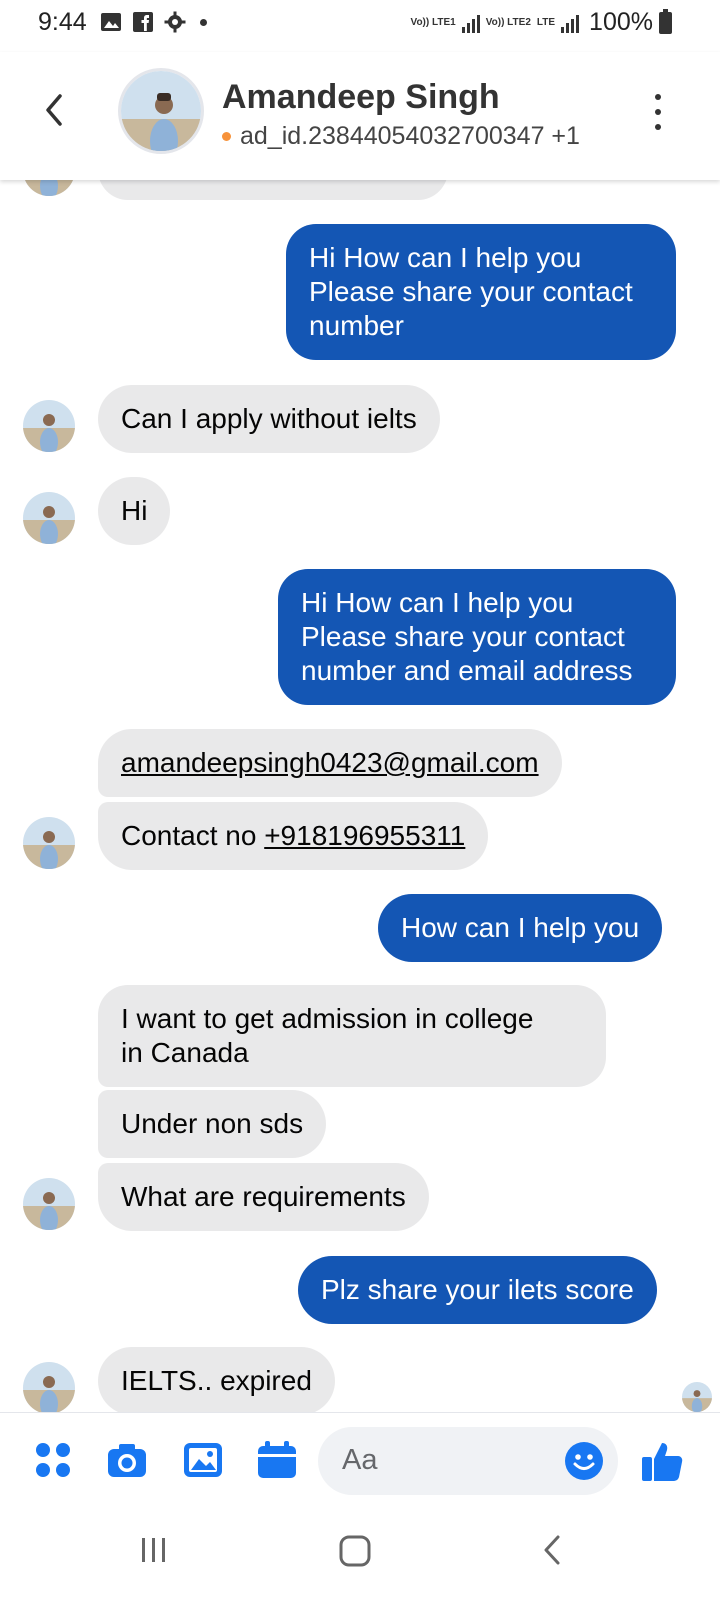 This screenshot has width=720, height=1600. I want to click on gallery-icon, so click(203, 1460).